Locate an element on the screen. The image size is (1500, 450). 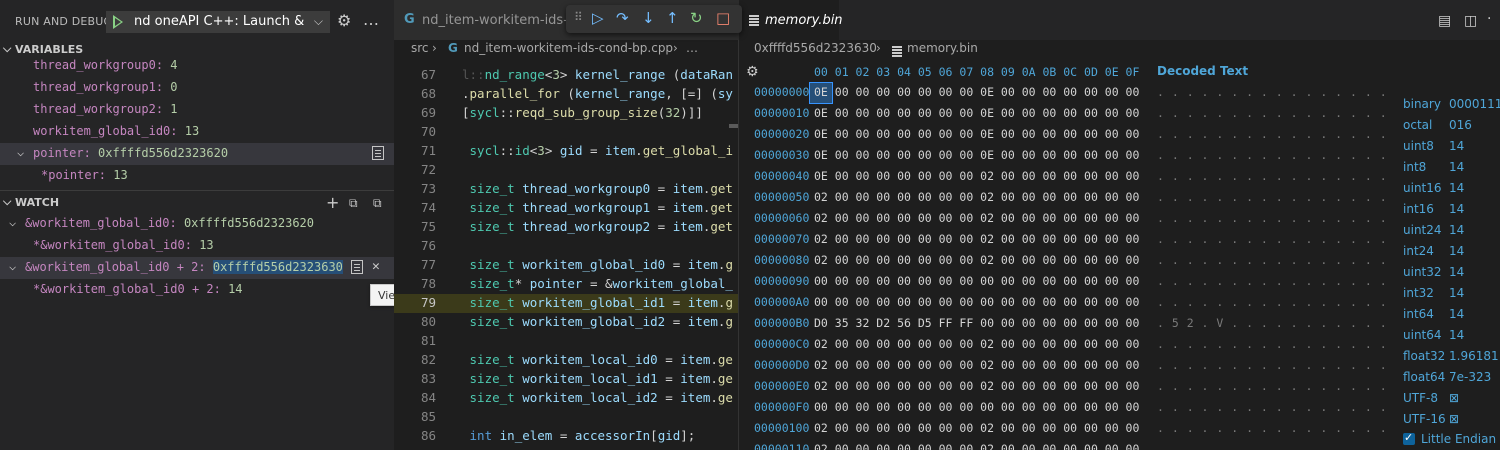
breadcrumb-address: 0xffffd556d2323630 is located at coordinates (815, 51).